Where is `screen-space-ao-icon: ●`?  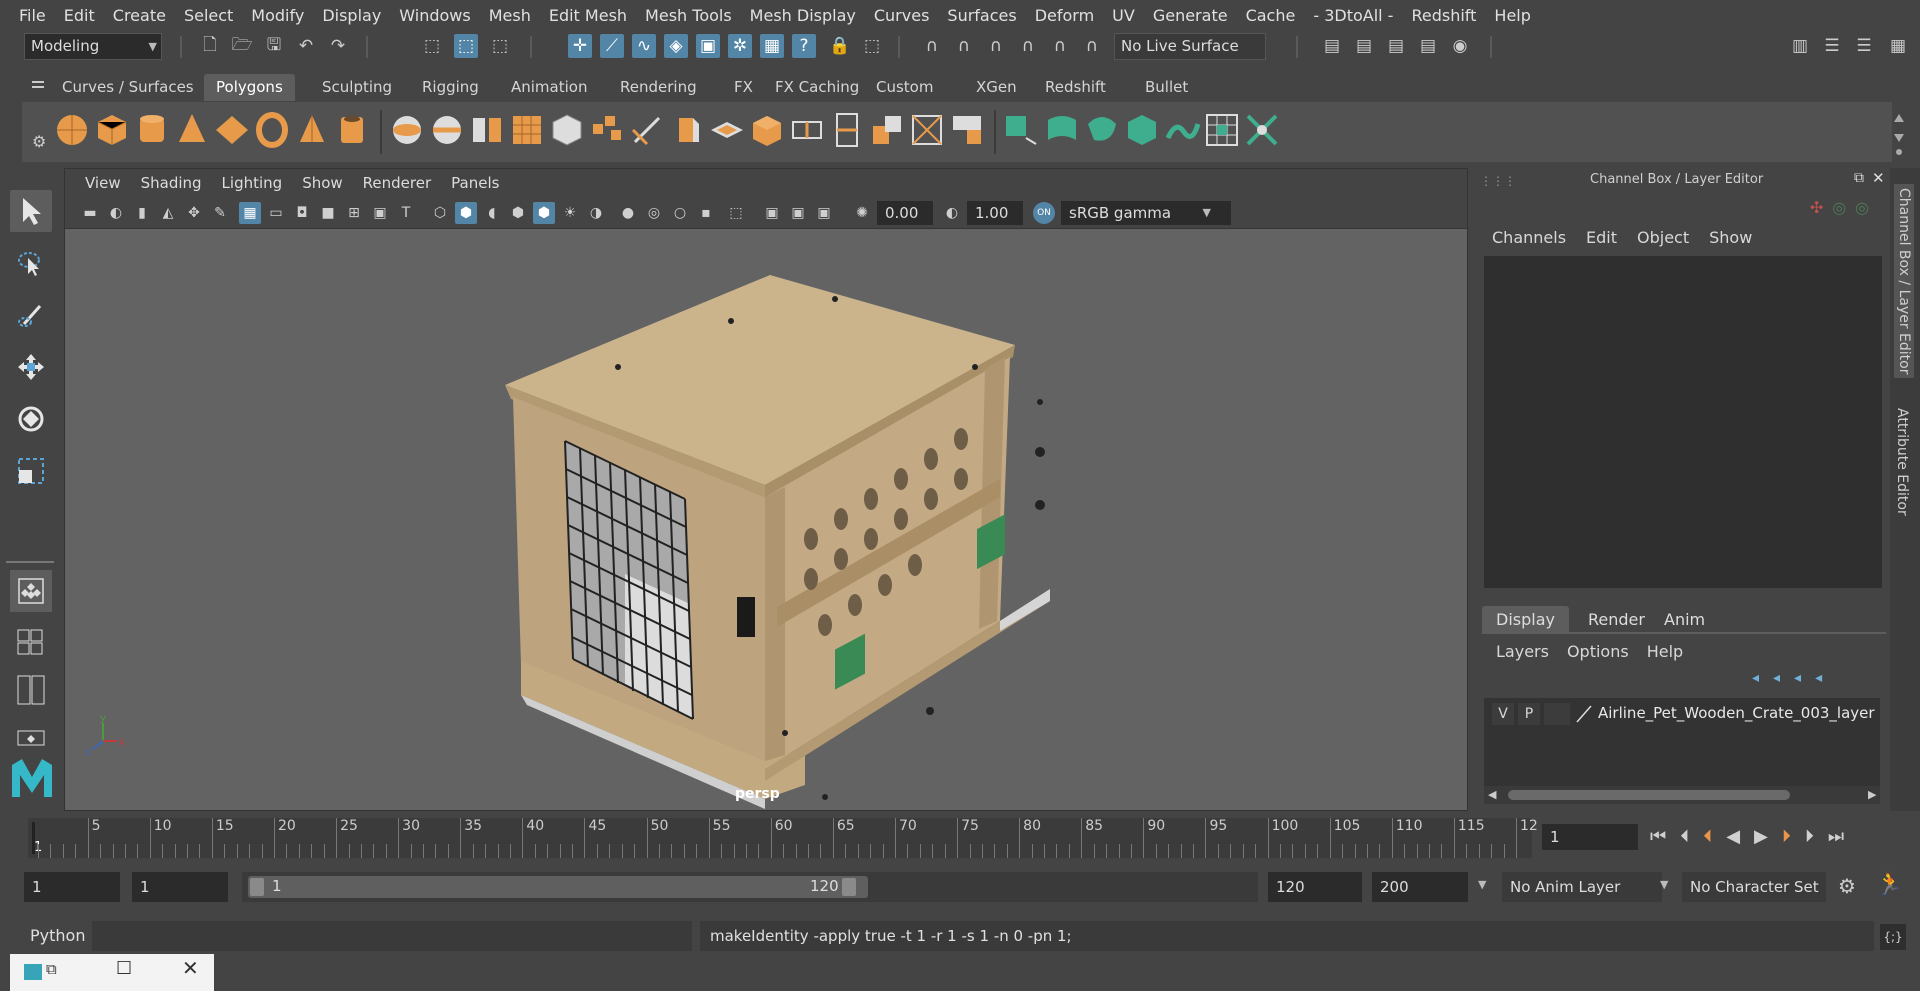
screen-space-ao-icon: ● is located at coordinates (628, 213).